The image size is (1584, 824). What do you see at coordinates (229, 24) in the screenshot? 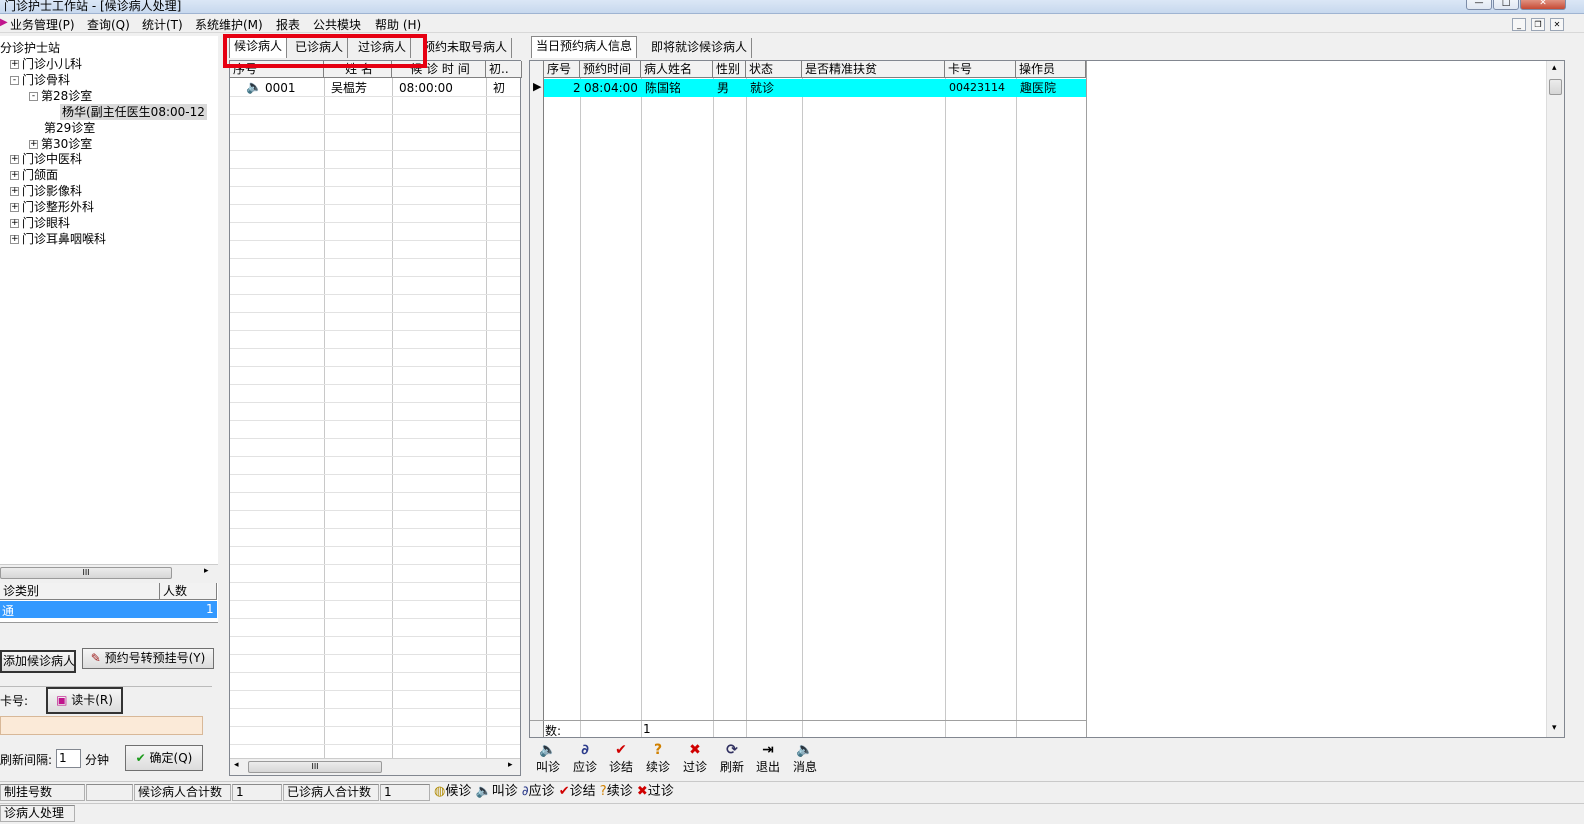
I see `menu-system: 系统维护(M)` at bounding box center [229, 24].